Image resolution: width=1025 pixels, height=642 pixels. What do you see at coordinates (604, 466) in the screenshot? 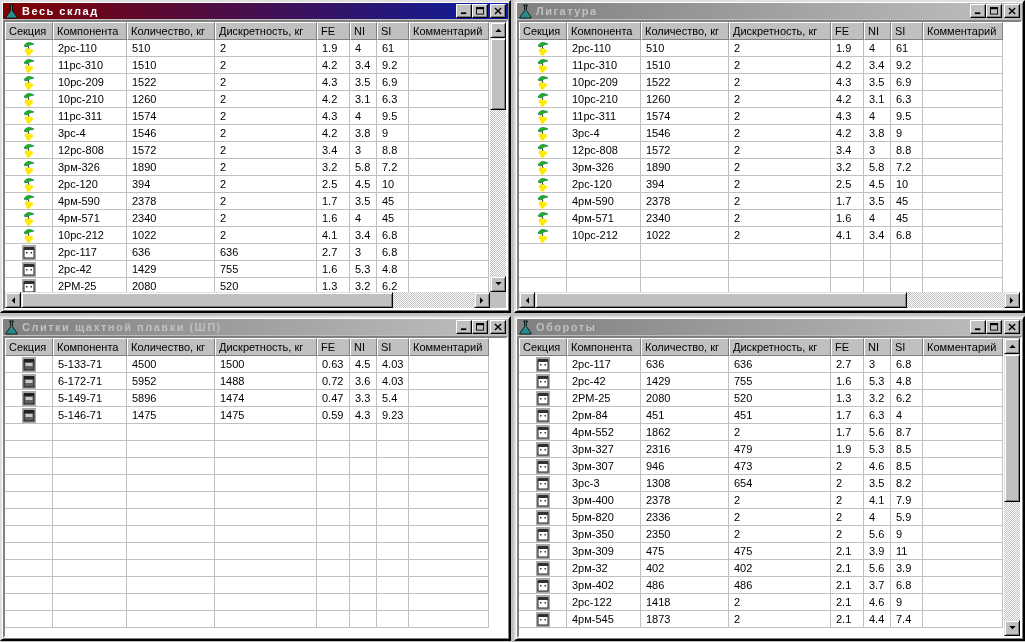
I see `table-cell: 3рм-307` at bounding box center [604, 466].